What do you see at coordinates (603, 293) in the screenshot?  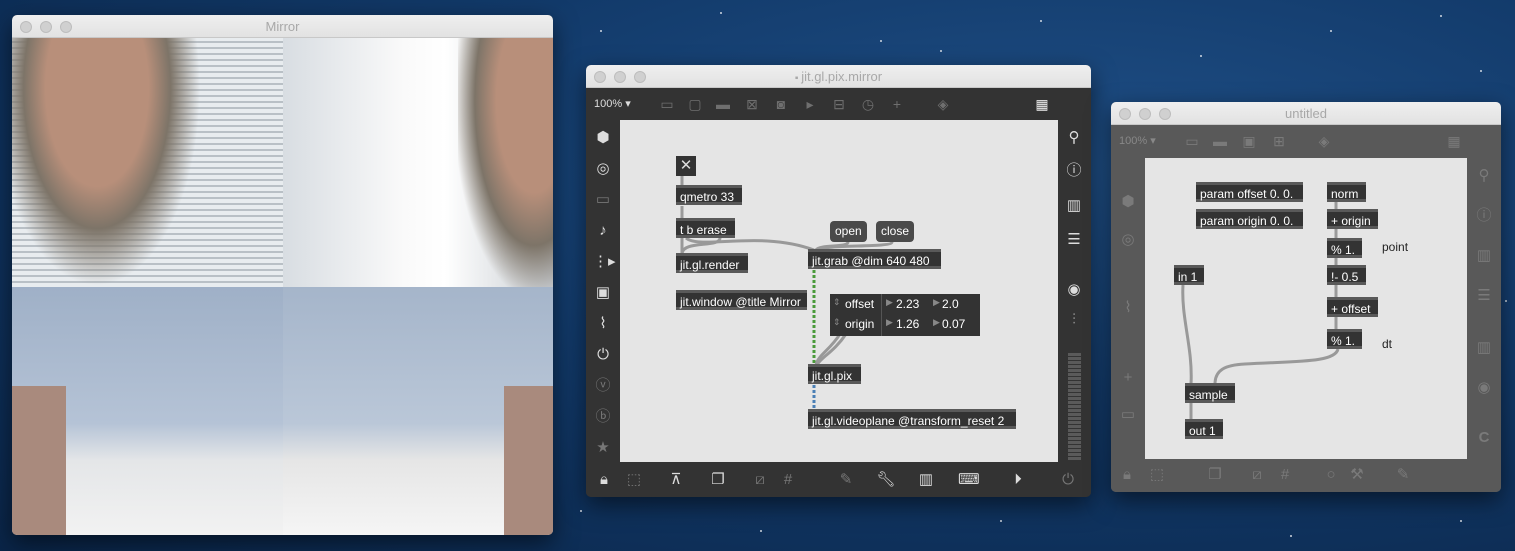 I see `image-icon: ▣` at bounding box center [603, 293].